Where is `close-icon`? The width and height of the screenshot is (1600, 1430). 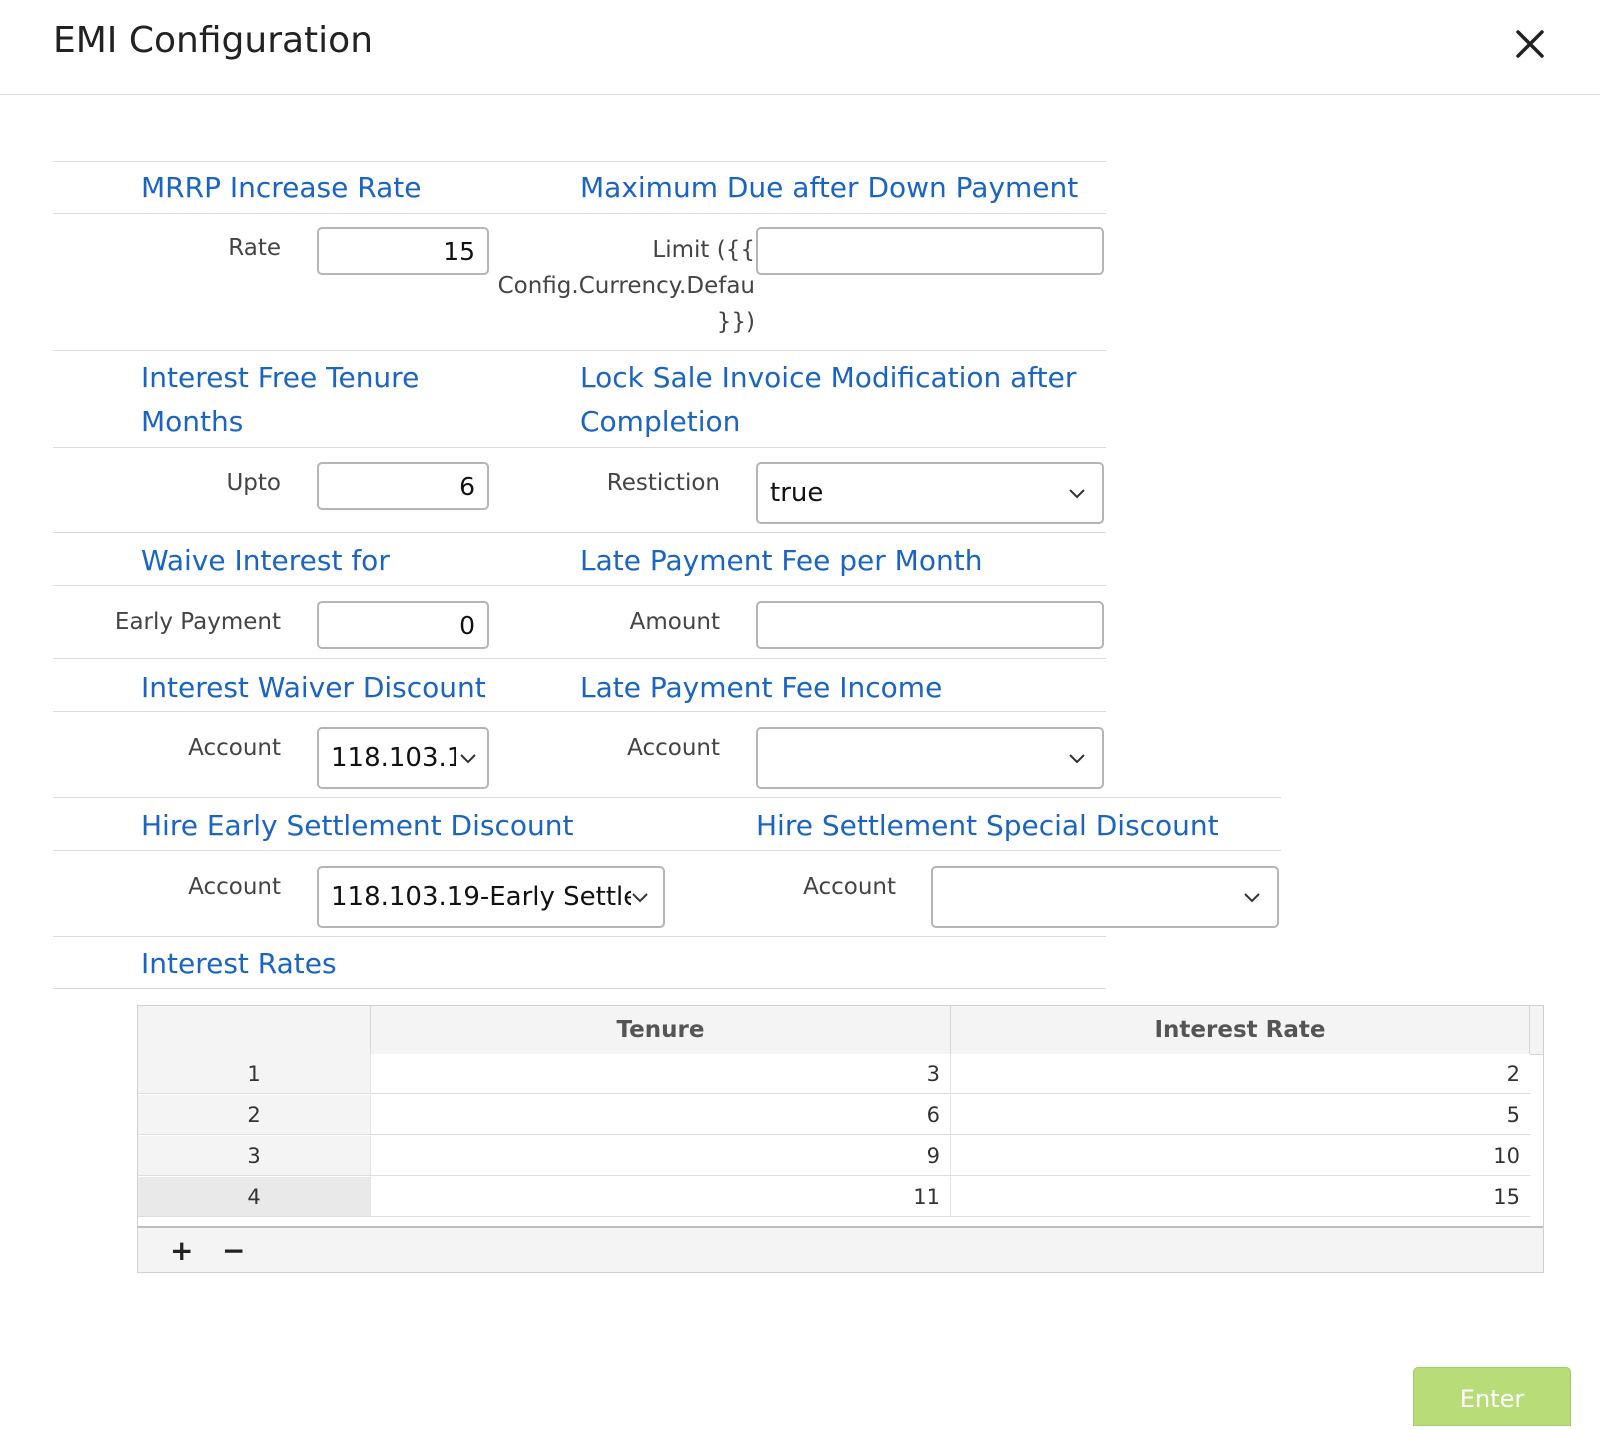
close-icon is located at coordinates (1530, 44).